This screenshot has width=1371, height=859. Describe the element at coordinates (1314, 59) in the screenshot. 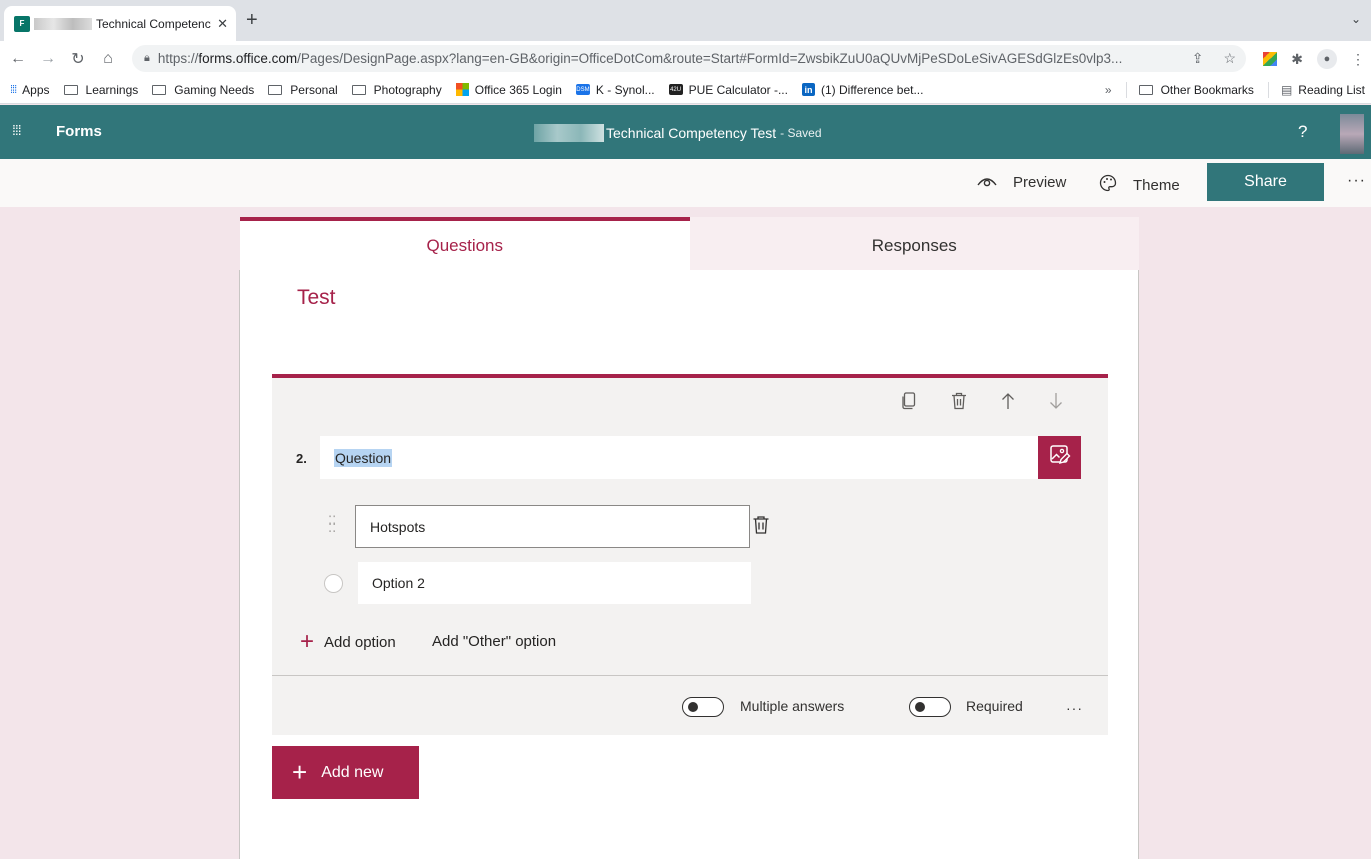

I see `extension-area: ✱ ● ⋮` at that location.